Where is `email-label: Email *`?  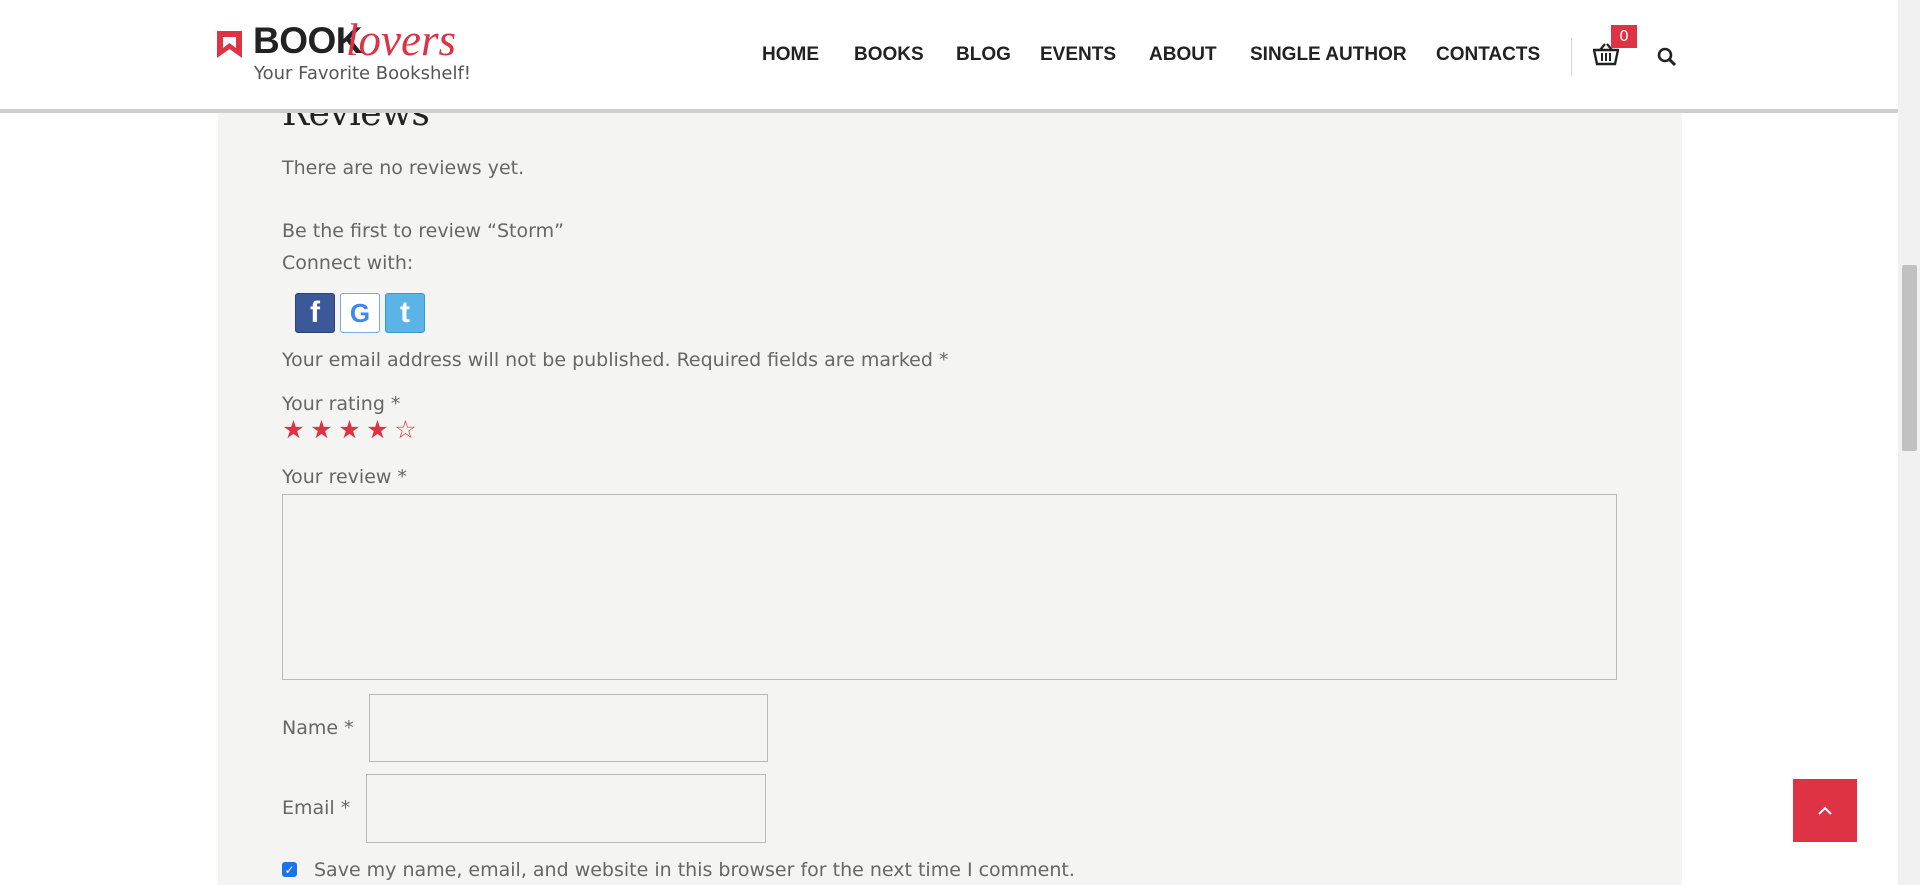
email-label: Email * is located at coordinates (316, 808).